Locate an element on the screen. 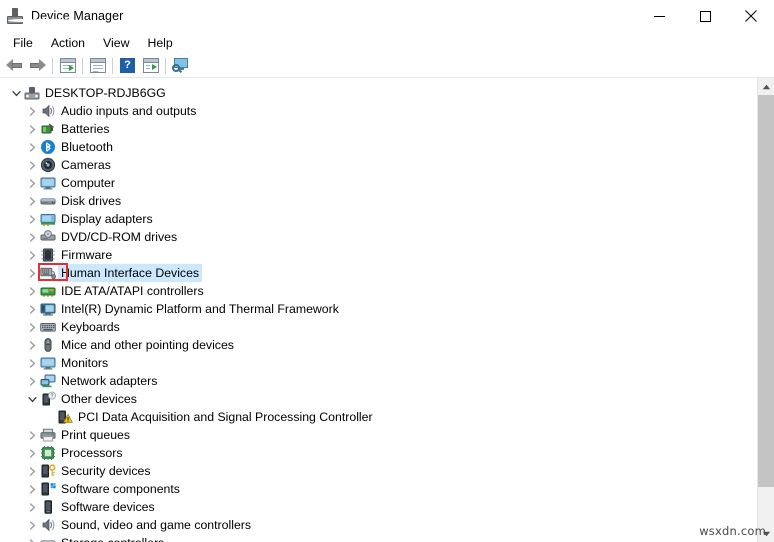 This screenshot has height=542, width=774. mouse-icon is located at coordinates (48, 345).